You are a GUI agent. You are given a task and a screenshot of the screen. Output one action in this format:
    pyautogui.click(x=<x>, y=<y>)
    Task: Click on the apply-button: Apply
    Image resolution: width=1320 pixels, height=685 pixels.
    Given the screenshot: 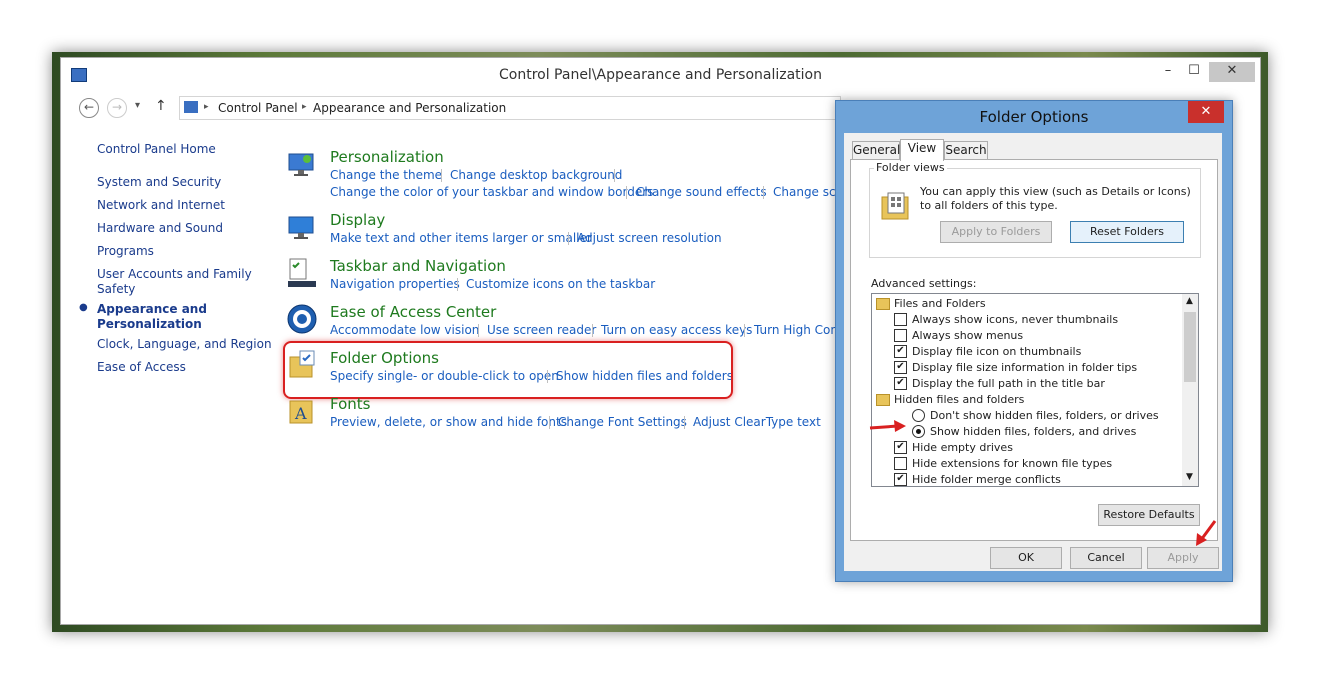 What is the action you would take?
    pyautogui.click(x=1183, y=558)
    